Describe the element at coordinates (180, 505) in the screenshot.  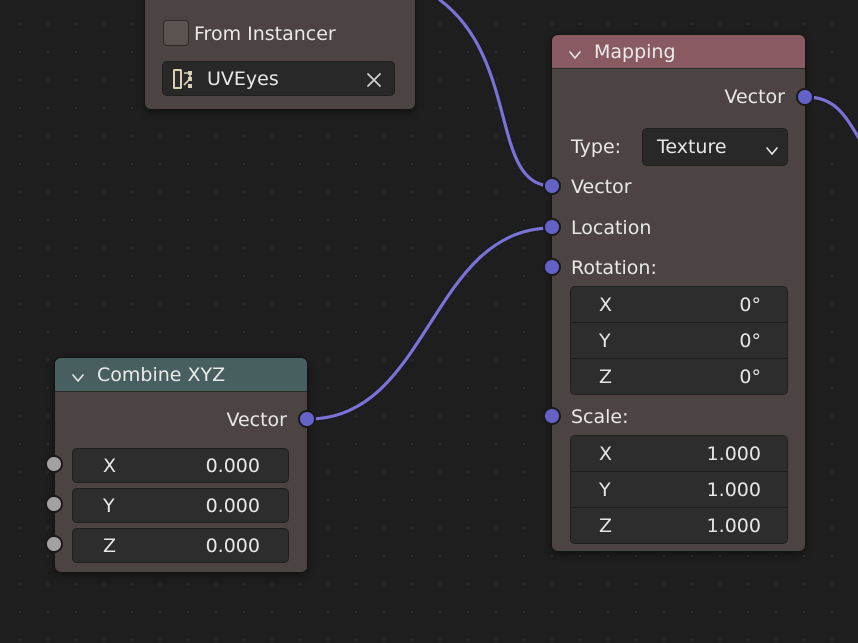
I see `combine-y-field: Y 0.000` at that location.